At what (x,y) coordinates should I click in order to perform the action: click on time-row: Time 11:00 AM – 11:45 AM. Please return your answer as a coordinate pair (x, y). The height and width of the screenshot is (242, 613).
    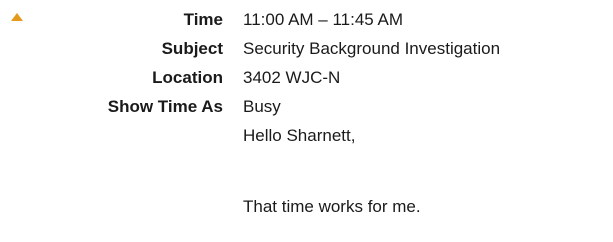
    Looking at the image, I should click on (306, 20).